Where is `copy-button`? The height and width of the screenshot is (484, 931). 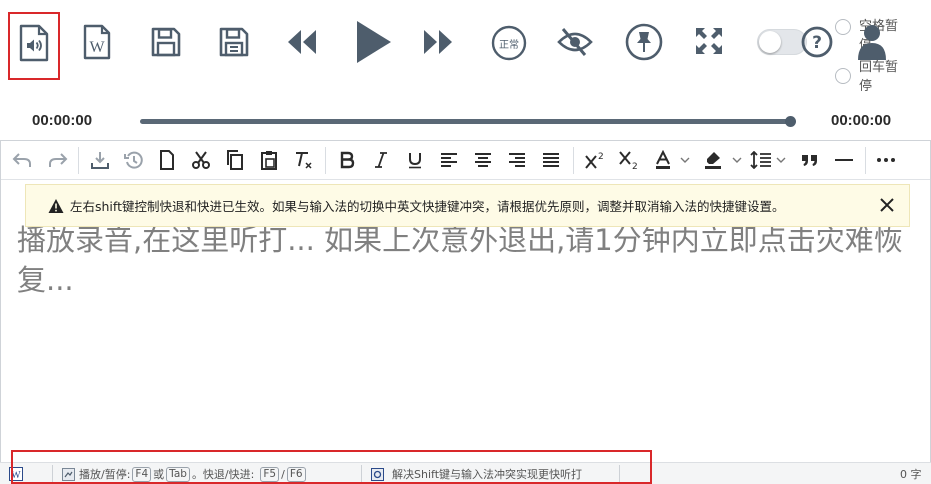
copy-button is located at coordinates (235, 160).